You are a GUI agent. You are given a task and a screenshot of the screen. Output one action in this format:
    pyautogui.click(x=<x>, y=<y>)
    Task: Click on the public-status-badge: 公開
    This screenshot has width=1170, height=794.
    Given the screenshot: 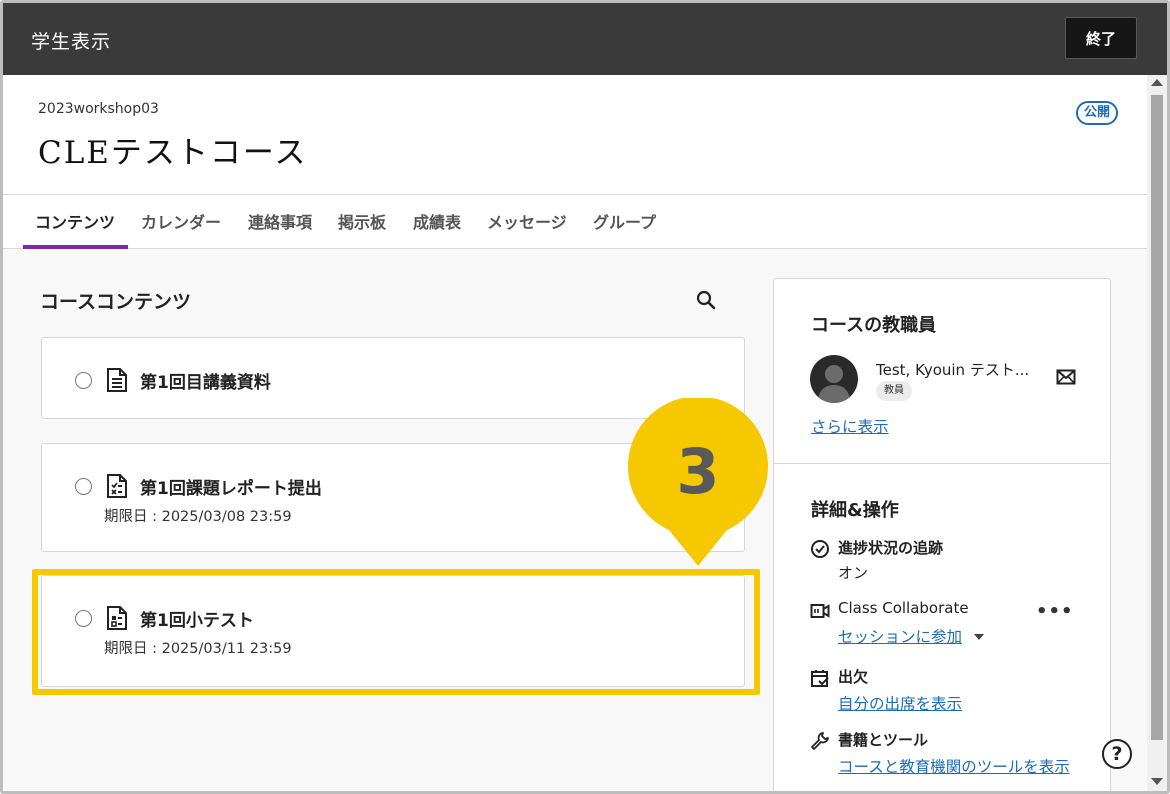 What is the action you would take?
    pyautogui.click(x=1097, y=113)
    